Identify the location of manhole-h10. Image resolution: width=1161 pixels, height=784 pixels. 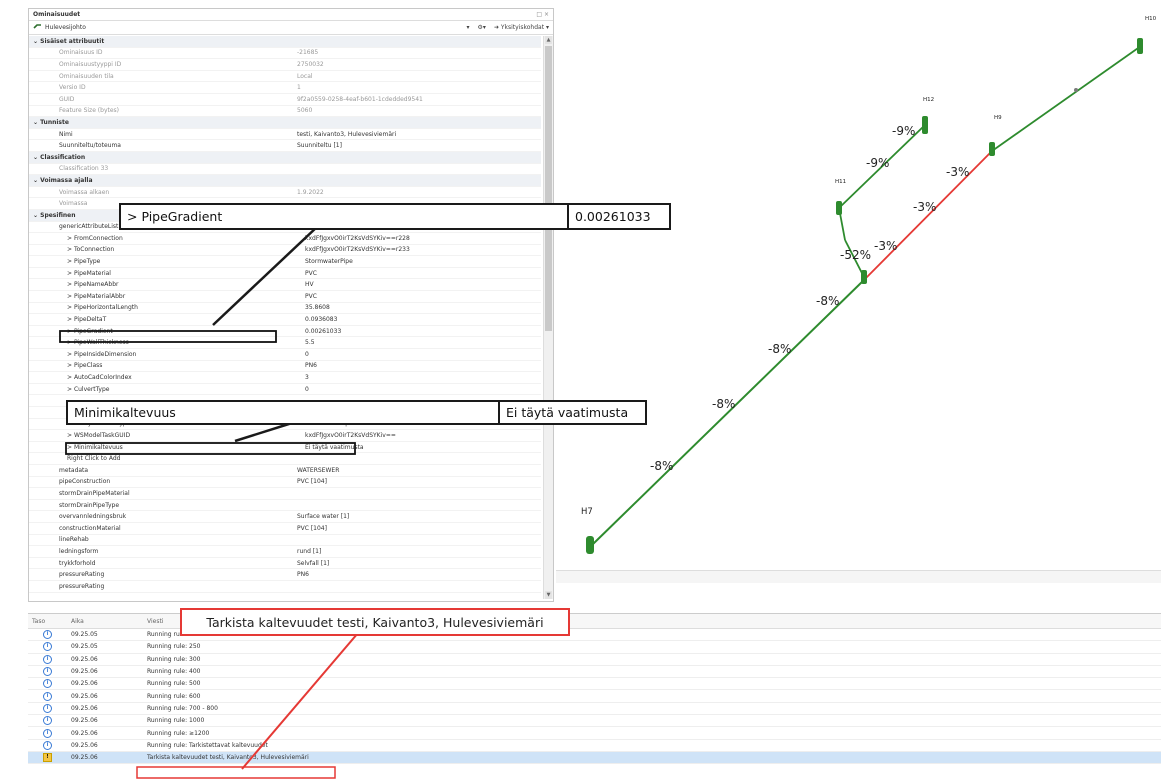
(1140, 46).